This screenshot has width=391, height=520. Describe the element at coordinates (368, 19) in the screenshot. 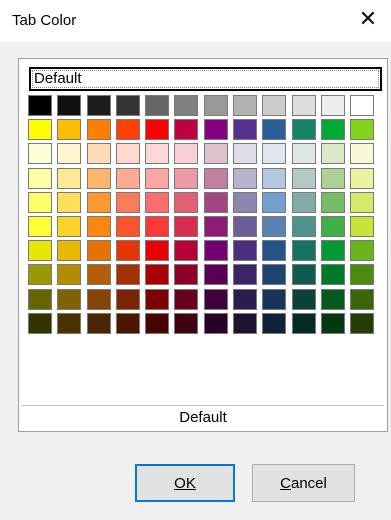

I see `close-icon: ✕` at that location.